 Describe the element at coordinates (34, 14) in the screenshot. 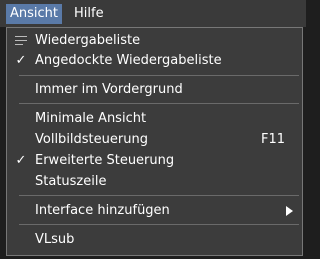

I see `menu-ansicht: Ansicht` at that location.